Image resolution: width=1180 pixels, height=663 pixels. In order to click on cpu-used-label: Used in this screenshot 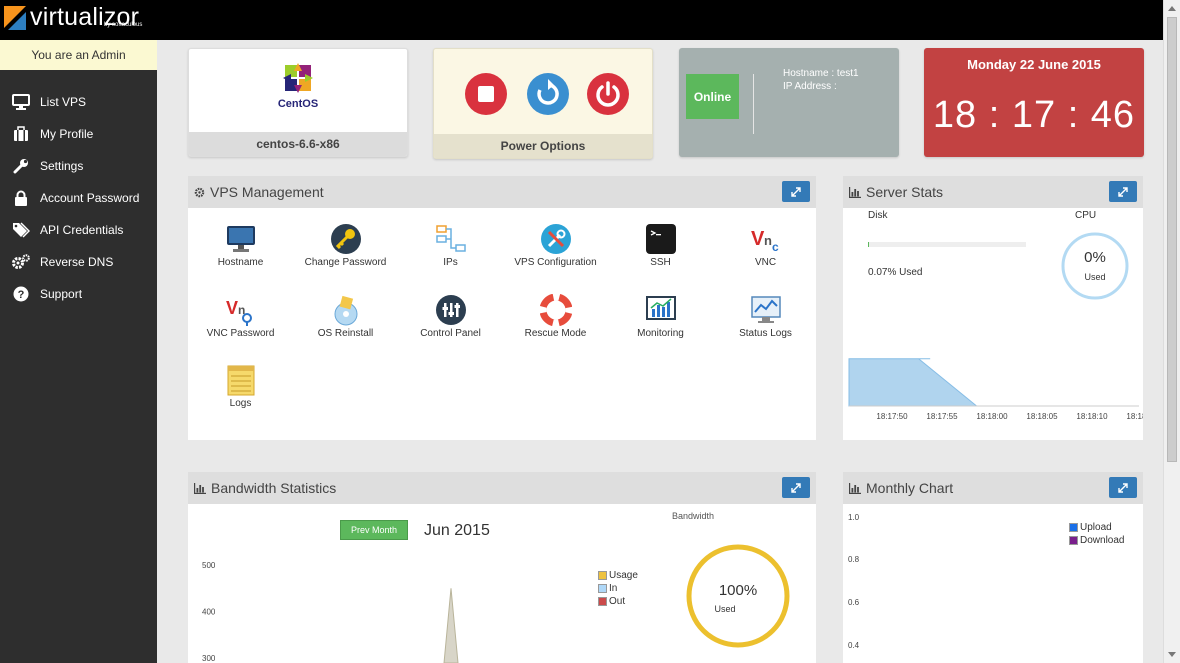, I will do `click(1095, 277)`.